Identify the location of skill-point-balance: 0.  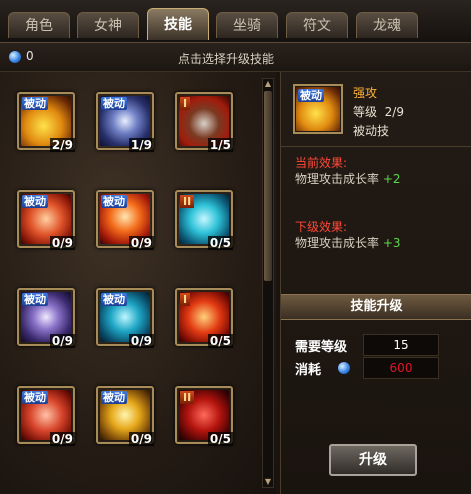
(30, 56).